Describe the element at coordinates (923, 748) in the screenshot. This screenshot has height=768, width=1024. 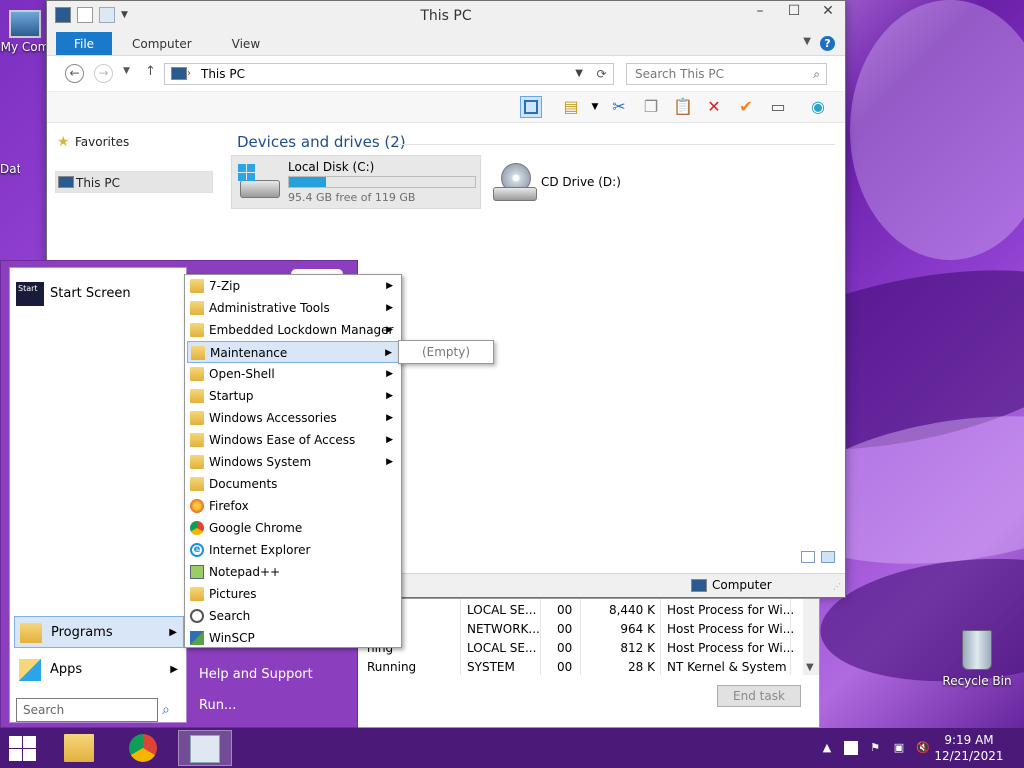
I see `volume-muted-icon: 🔇` at that location.